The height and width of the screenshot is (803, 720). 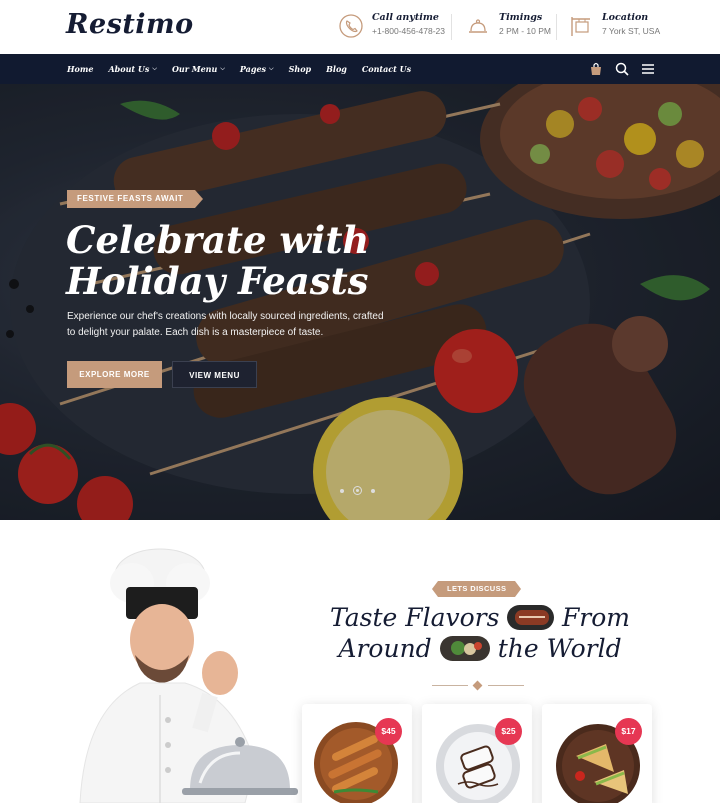 I want to click on slider-dot-active, so click(x=357, y=490).